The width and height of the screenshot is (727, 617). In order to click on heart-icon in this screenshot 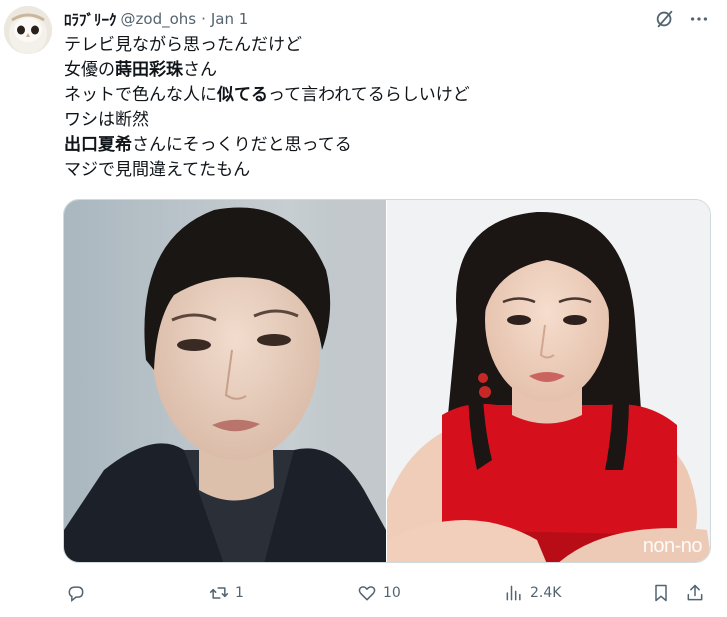, I will do `click(367, 593)`.